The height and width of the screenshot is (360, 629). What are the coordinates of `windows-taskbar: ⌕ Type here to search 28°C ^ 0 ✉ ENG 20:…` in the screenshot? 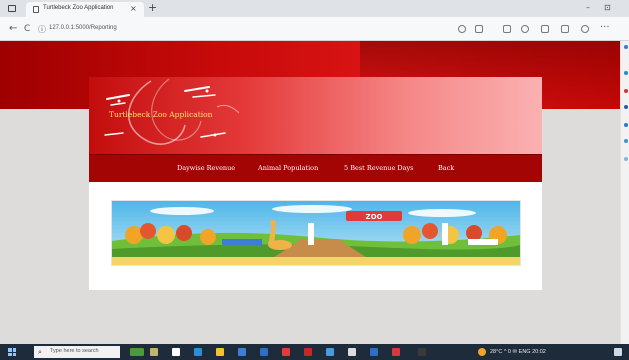 It's located at (314, 352).